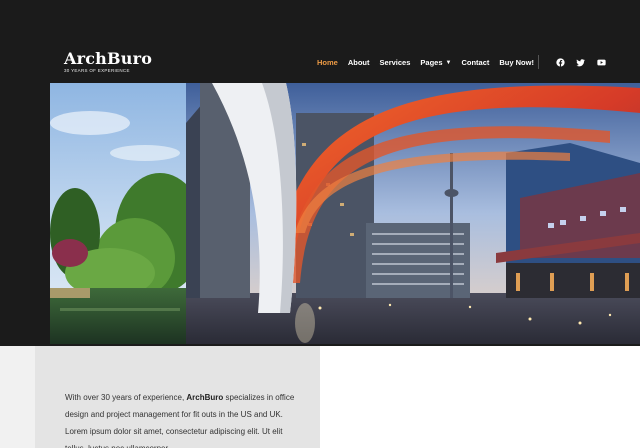 Image resolution: width=640 pixels, height=448 pixels. What do you see at coordinates (516, 62) in the screenshot?
I see `nav-buy-now: Buy Now!` at bounding box center [516, 62].